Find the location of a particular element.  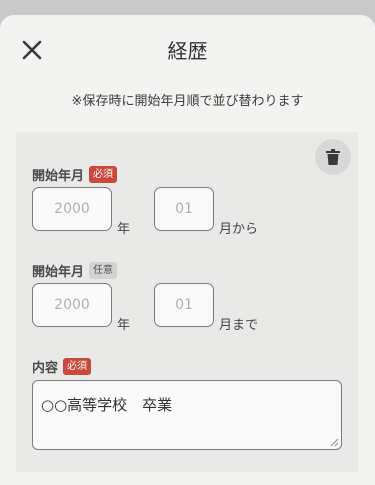

start-year-input: 2000 is located at coordinates (72, 209).